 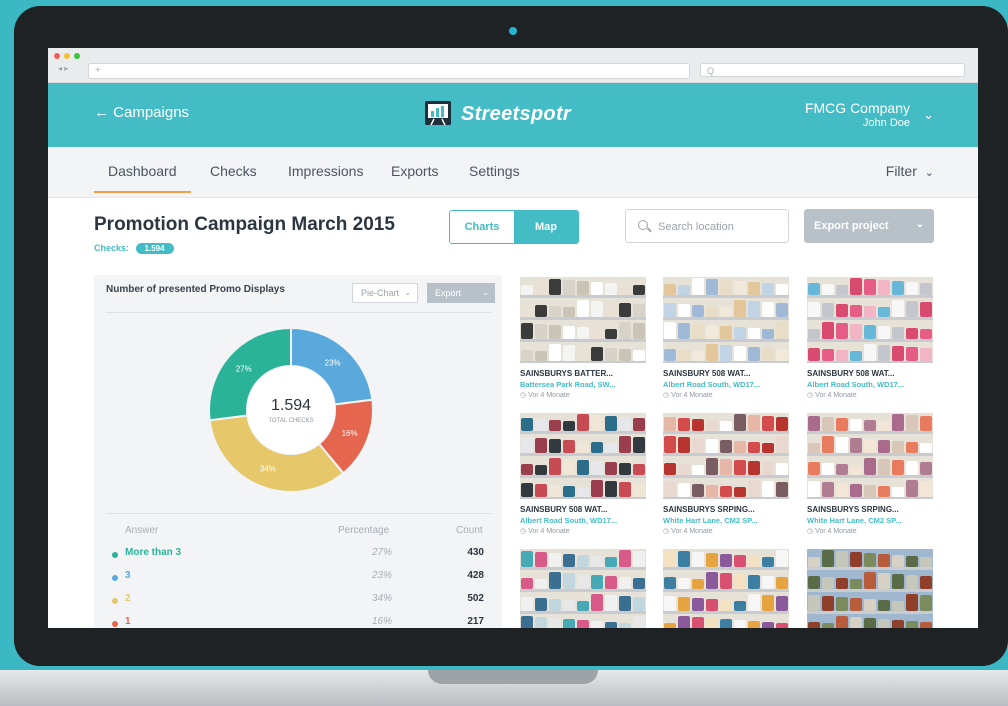 What do you see at coordinates (244, 368) in the screenshot?
I see `slice-percent-label: 27%` at bounding box center [244, 368].